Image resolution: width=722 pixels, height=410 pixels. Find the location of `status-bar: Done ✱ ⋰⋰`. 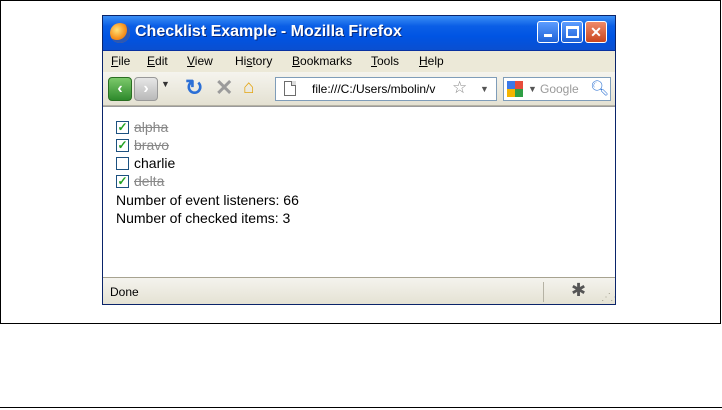

status-bar: Done ✱ ⋰⋰ is located at coordinates (359, 290).